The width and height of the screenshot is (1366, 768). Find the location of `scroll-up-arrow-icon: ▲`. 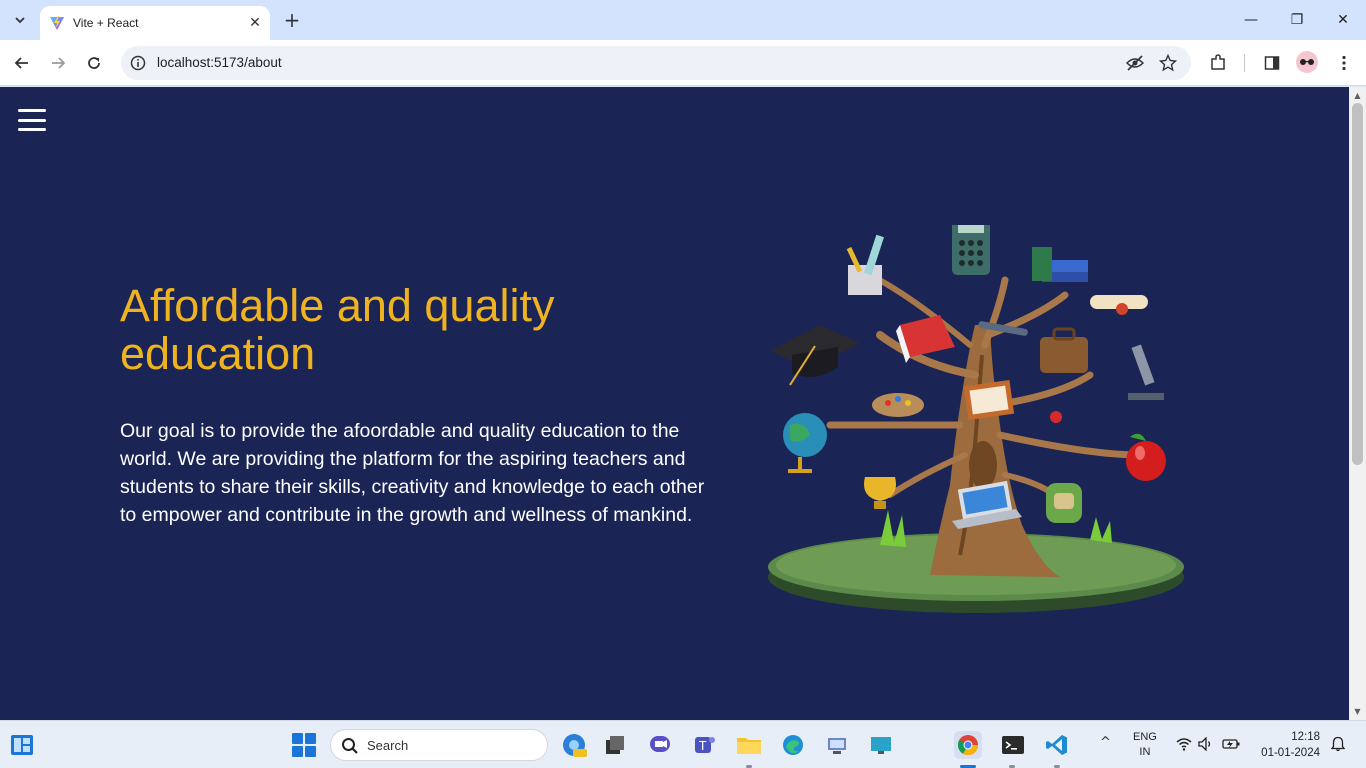

scroll-up-arrow-icon: ▲ is located at coordinates (1357, 95).